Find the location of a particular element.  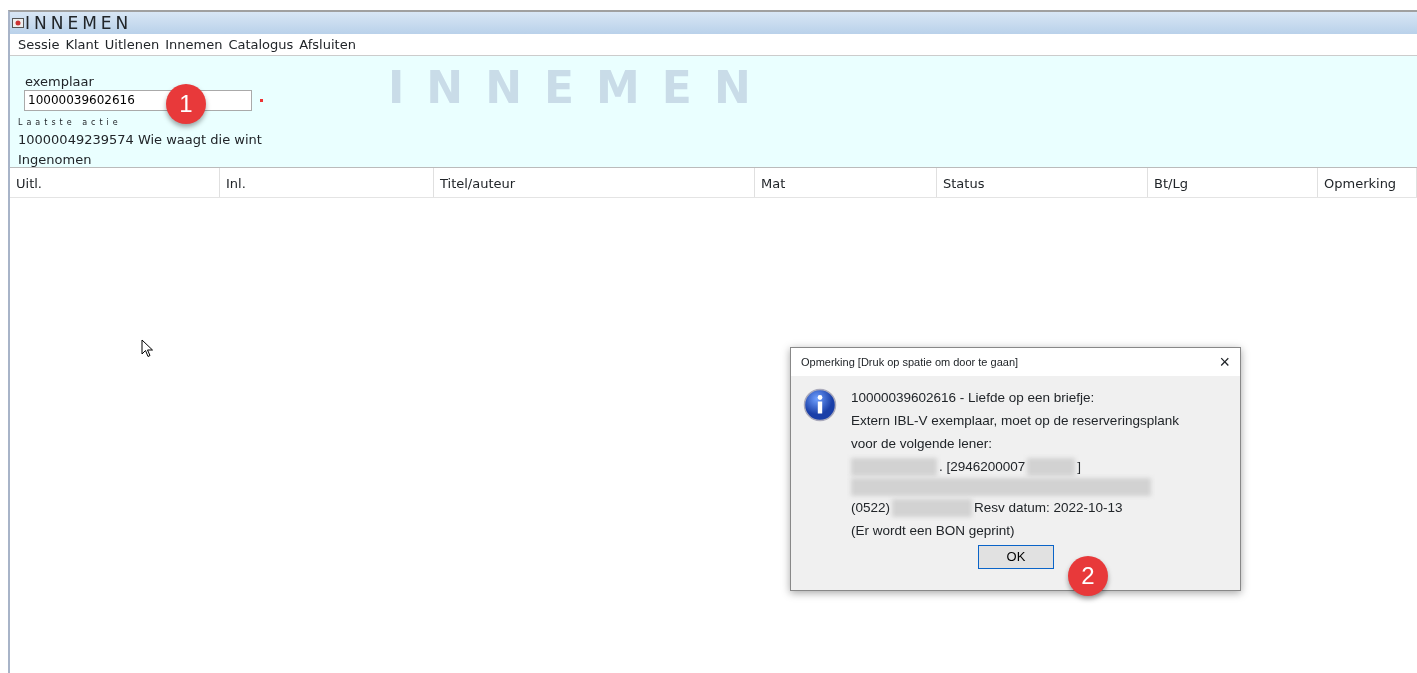

message-text: ] is located at coordinates (1079, 467).